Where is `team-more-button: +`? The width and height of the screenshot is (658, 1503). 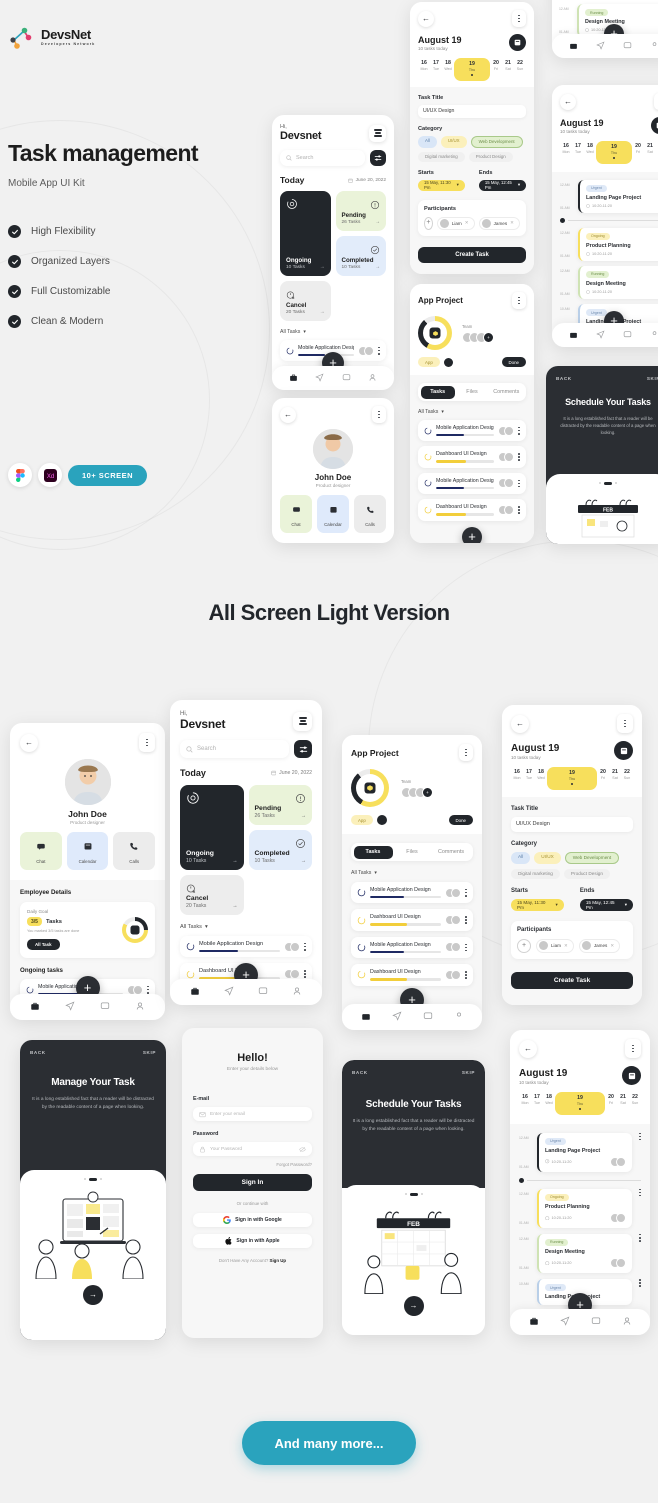 team-more-button: + is located at coordinates (427, 792).